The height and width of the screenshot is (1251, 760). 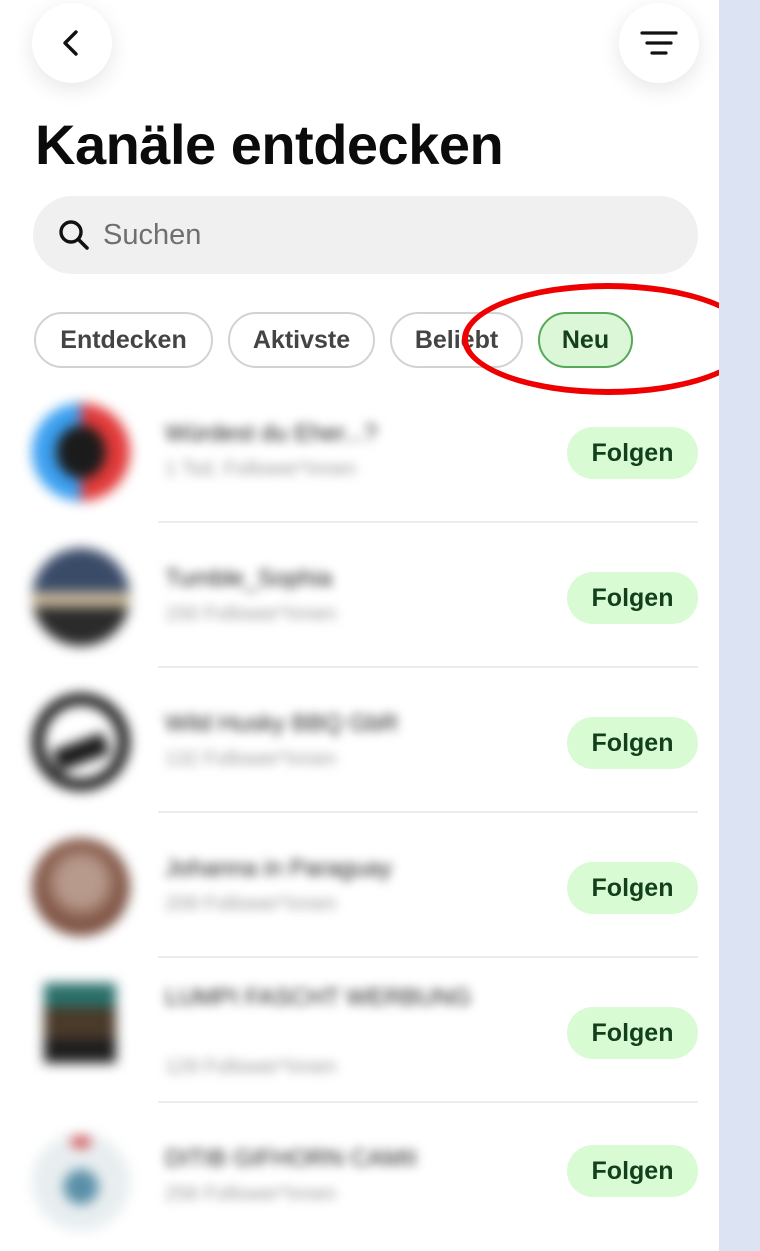 What do you see at coordinates (123, 340) in the screenshot?
I see `filter-chip-entdecken: Entdecken` at bounding box center [123, 340].